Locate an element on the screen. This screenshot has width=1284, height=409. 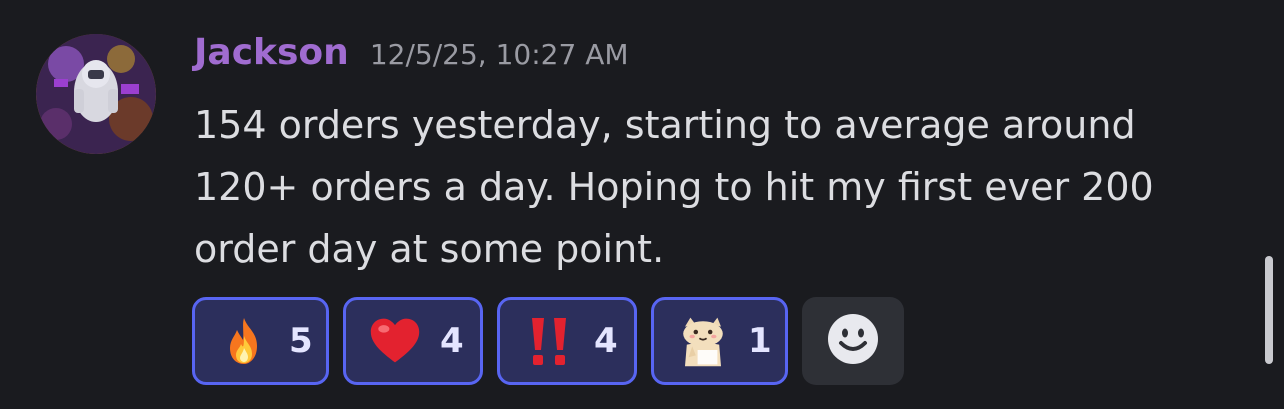
fire-icon is located at coordinates (244, 341).